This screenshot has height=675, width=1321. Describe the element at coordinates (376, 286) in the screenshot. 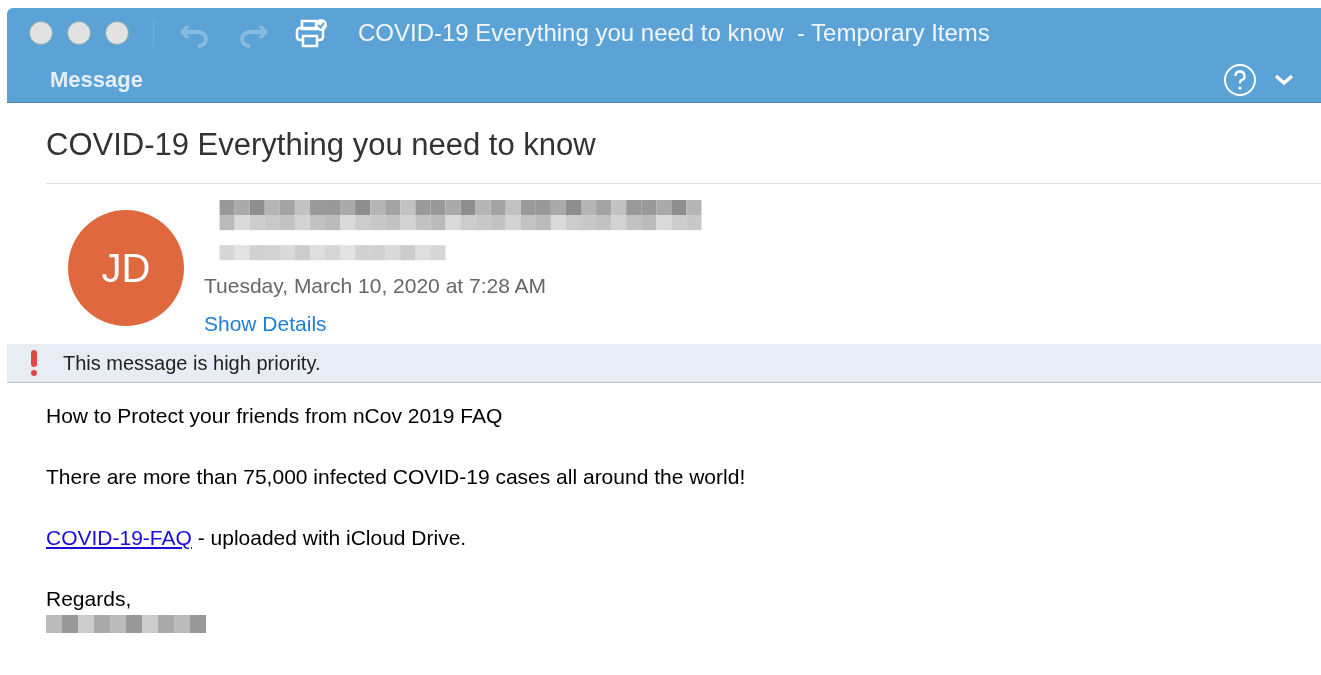

I see `message-date: Tuesday, March 10, 2020 at 7:28 AM` at that location.